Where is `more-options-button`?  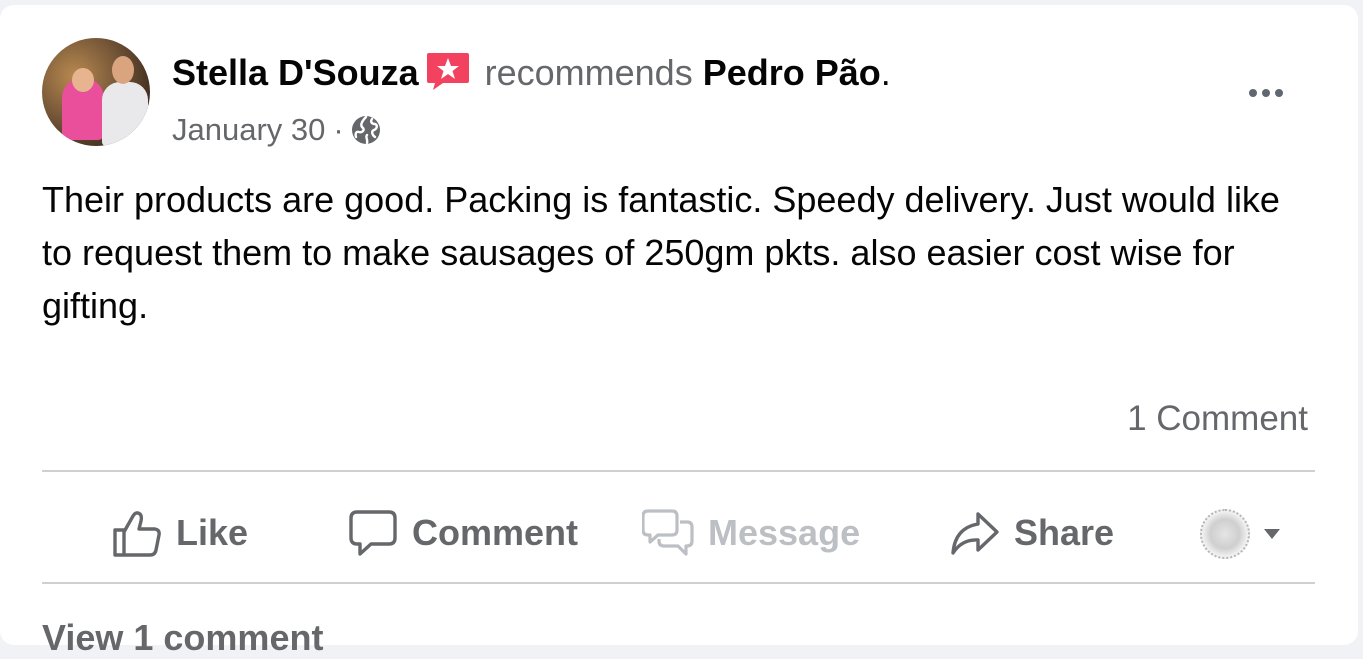
more-options-button is located at coordinates (1266, 93).